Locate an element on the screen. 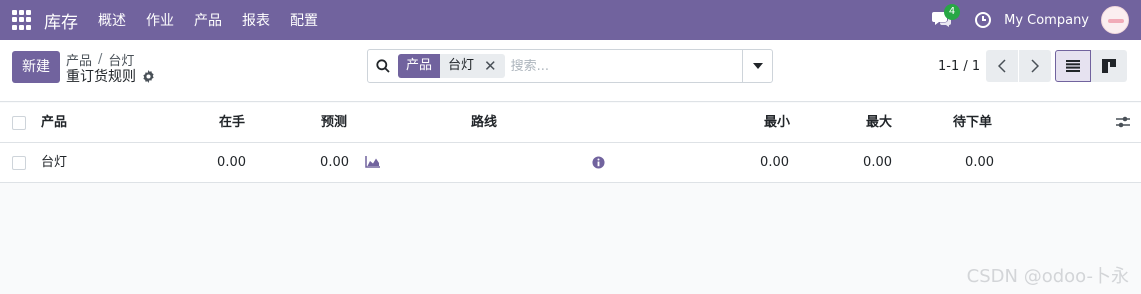  column-header-product: 产品 is located at coordinates (54, 123).